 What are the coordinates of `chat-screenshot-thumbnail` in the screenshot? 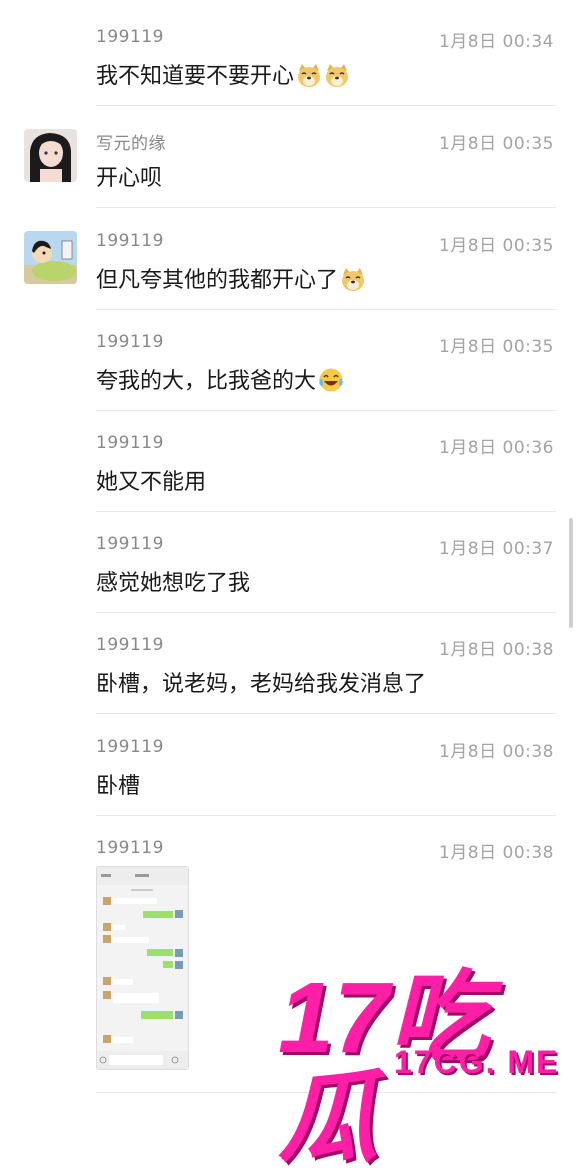 It's located at (142, 968).